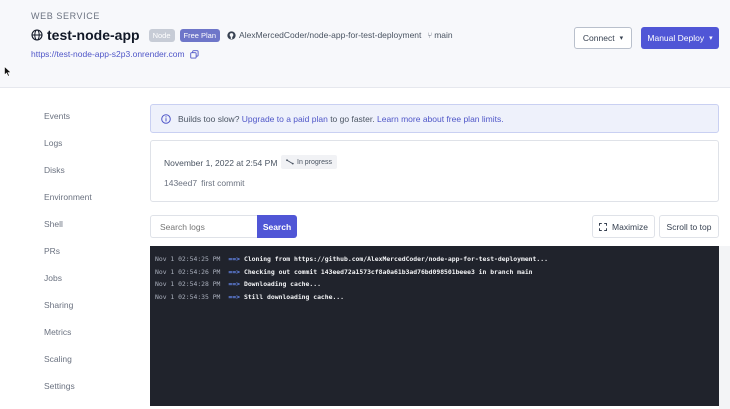 The height and width of the screenshot is (409, 730). I want to click on maximize-label: Maximize, so click(630, 226).